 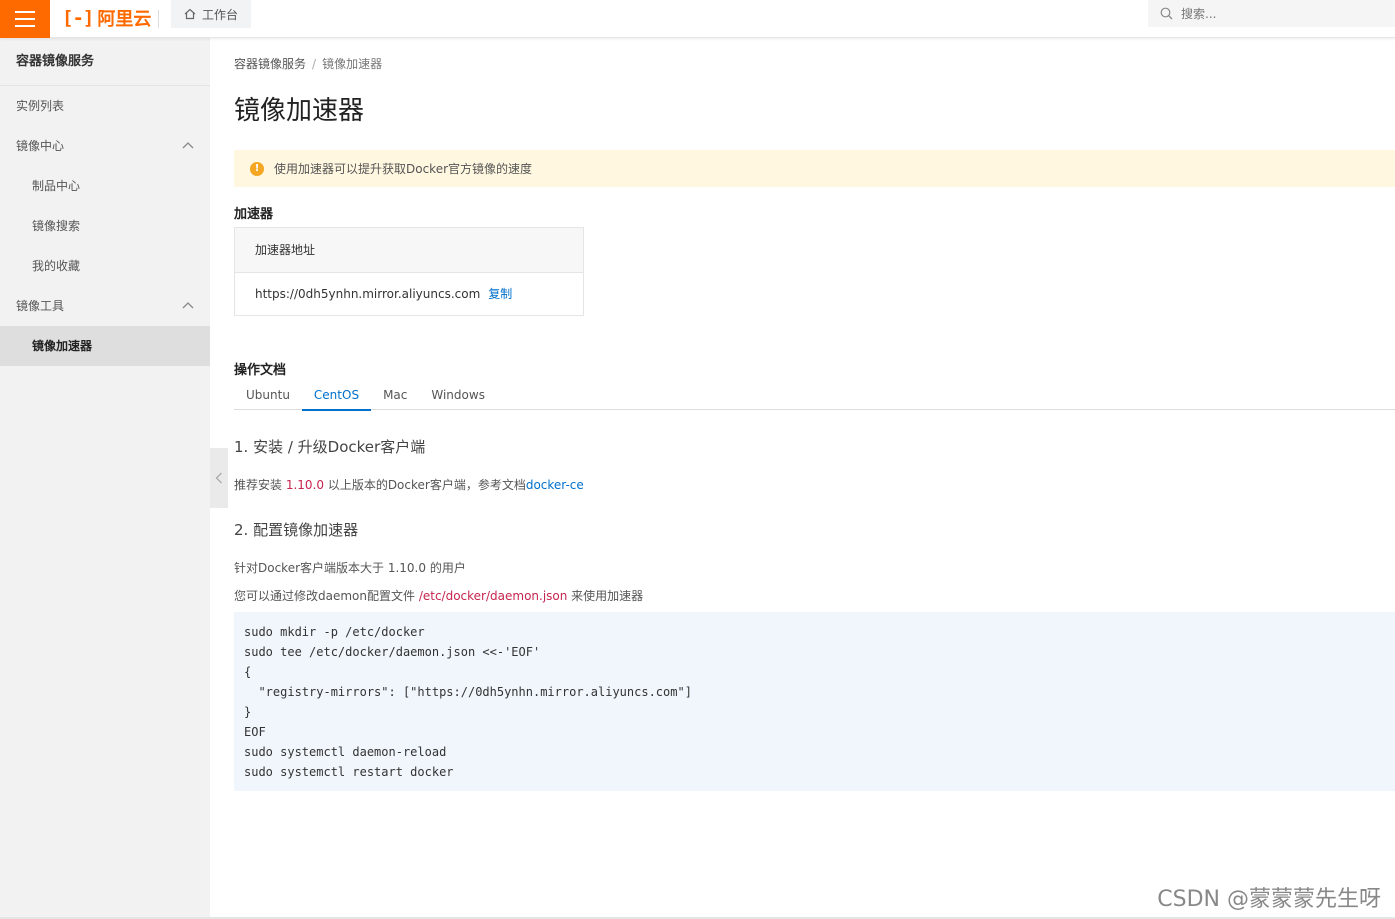 I want to click on docs-heading: 操作文档, so click(x=260, y=370).